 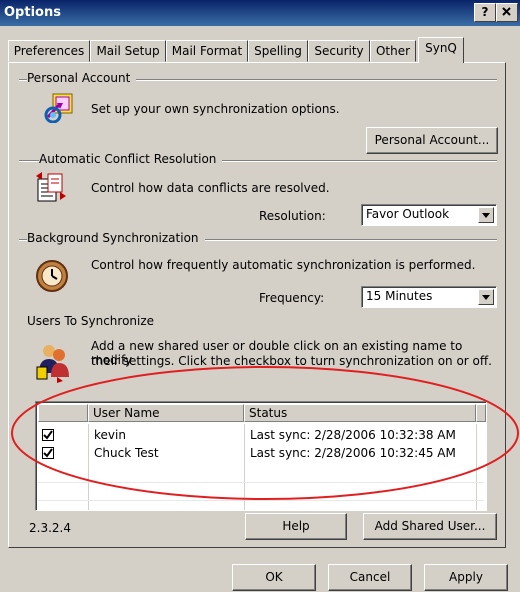 I want to click on resolution-label: Resolution:, so click(x=292, y=216).